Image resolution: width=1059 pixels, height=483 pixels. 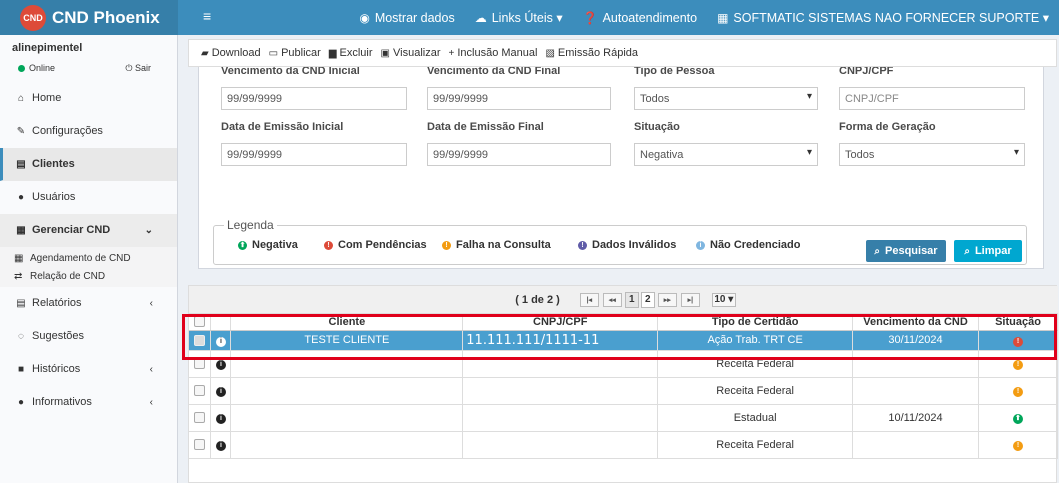 I want to click on emis-ini-input: 99/99/9999, so click(x=314, y=154).